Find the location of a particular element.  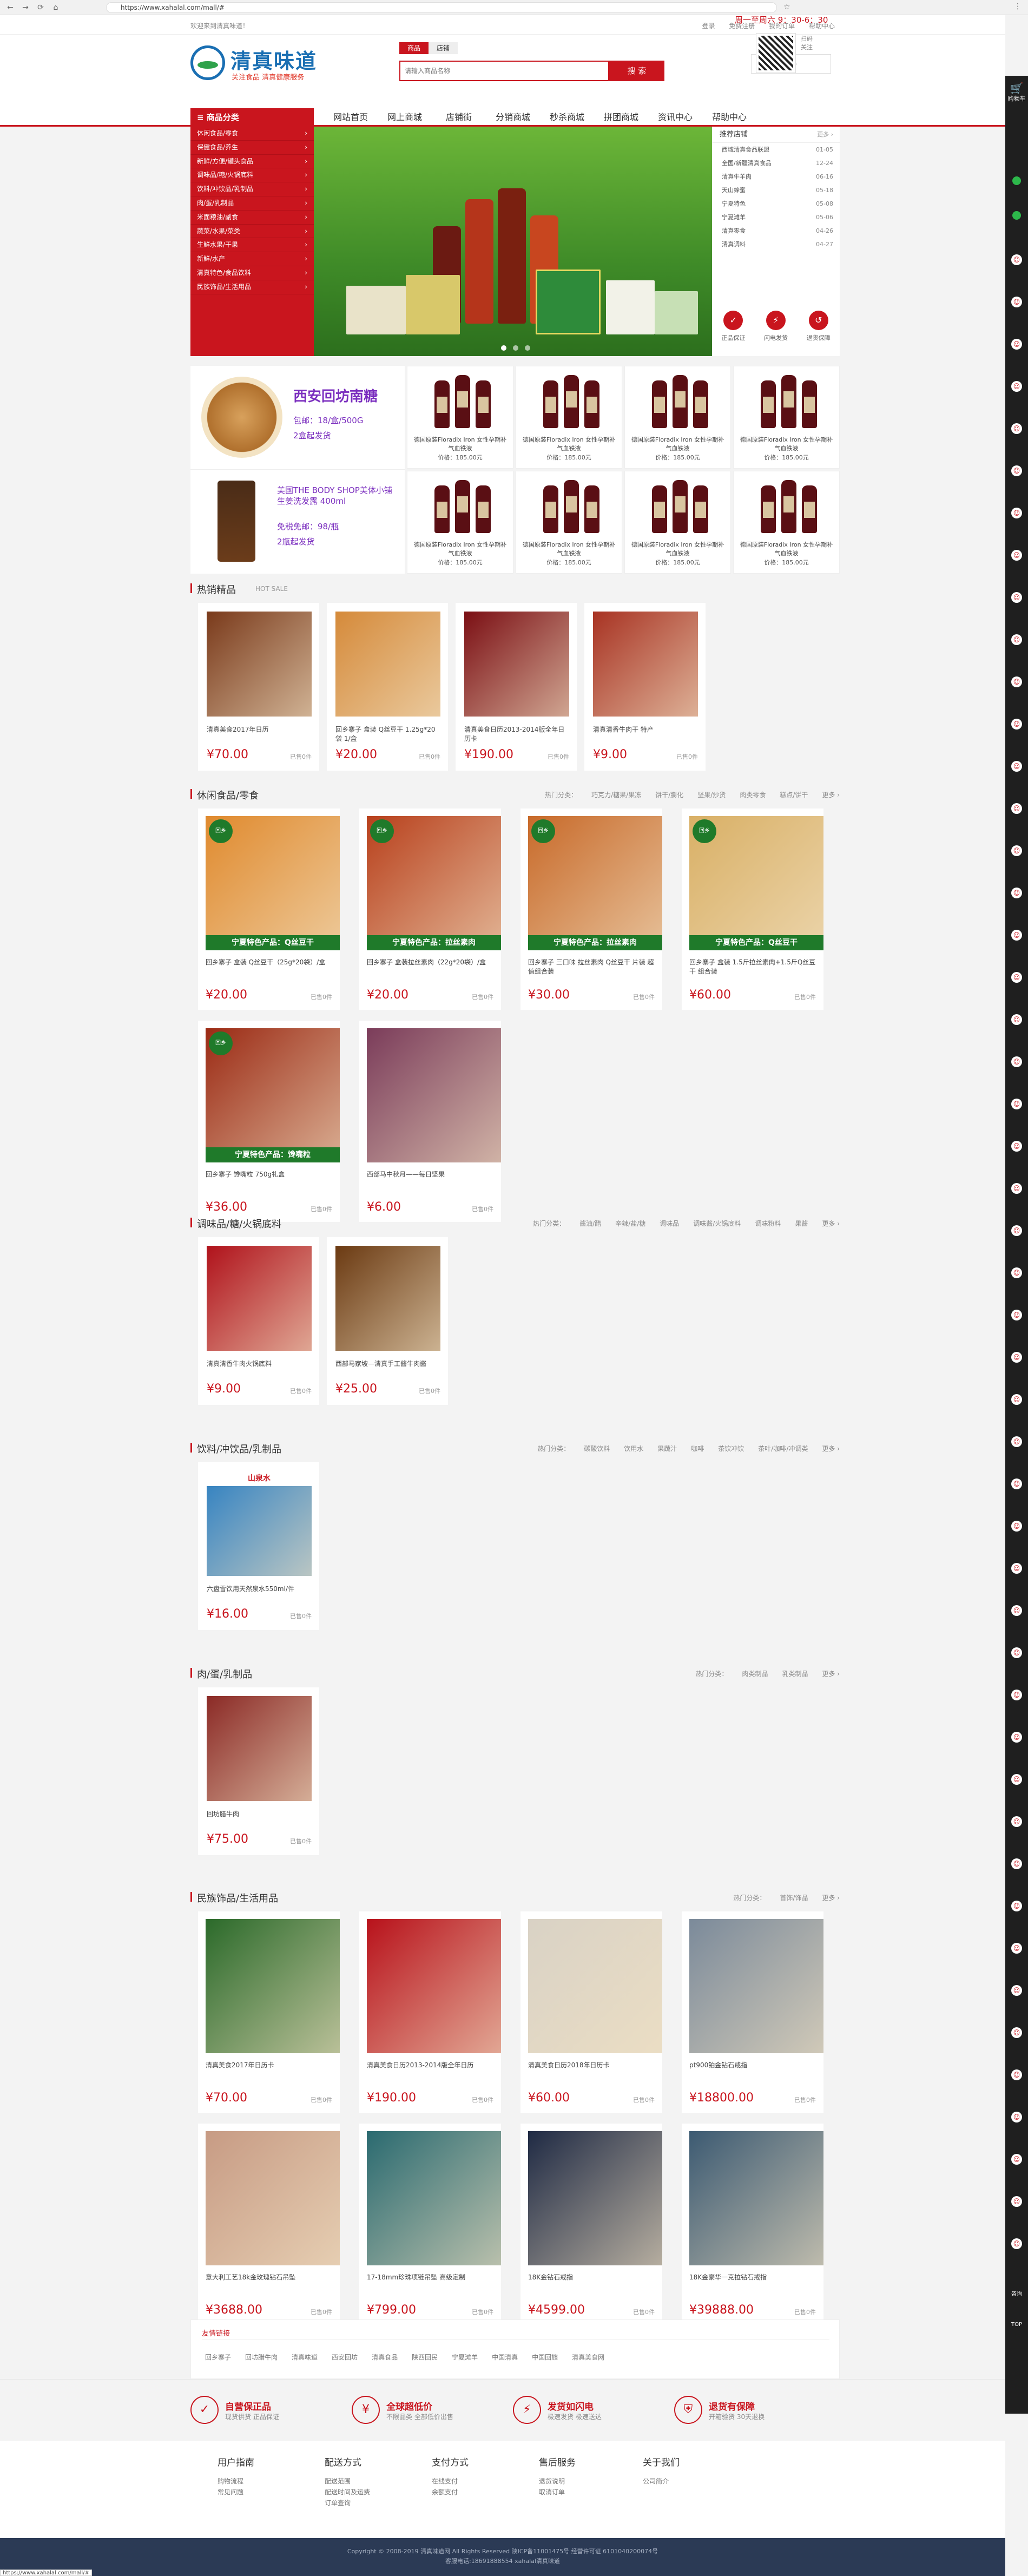

product-name: 18K金钻石戒指 is located at coordinates (593, 2282).